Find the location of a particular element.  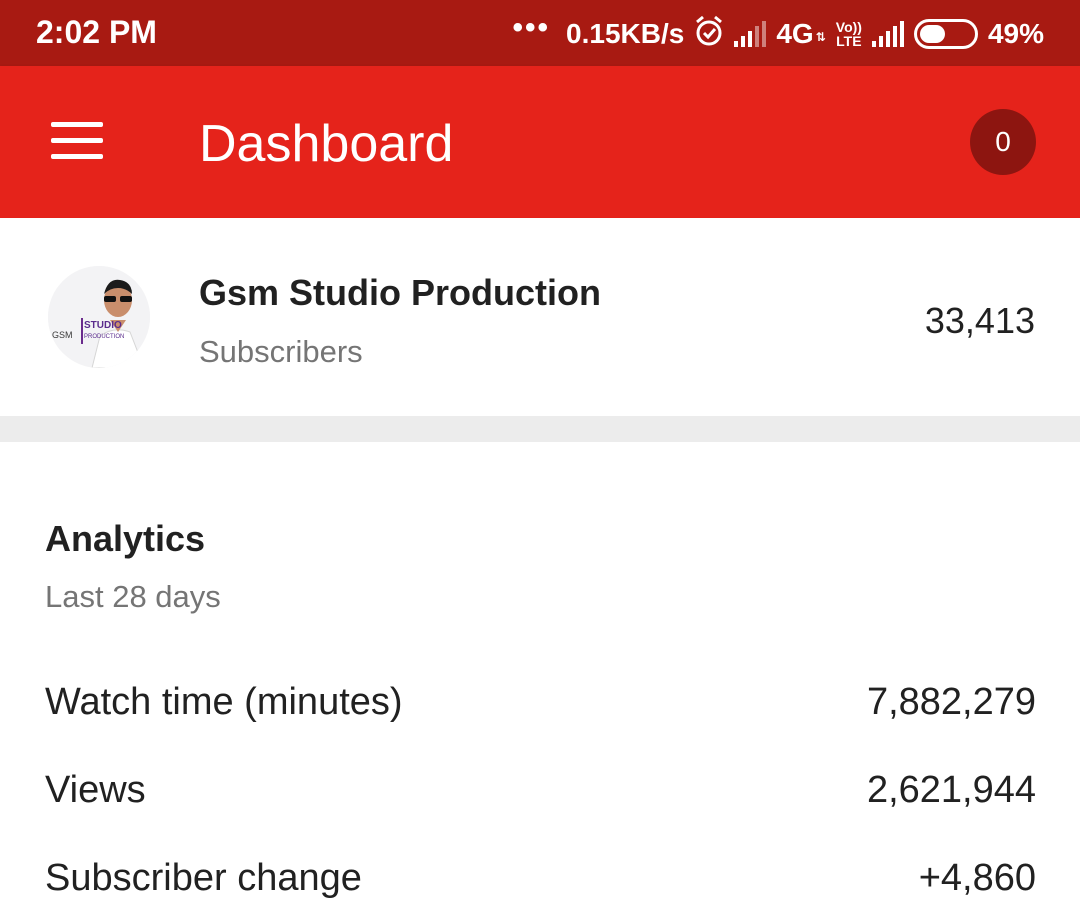

notification-badge: 0 is located at coordinates (1003, 142).